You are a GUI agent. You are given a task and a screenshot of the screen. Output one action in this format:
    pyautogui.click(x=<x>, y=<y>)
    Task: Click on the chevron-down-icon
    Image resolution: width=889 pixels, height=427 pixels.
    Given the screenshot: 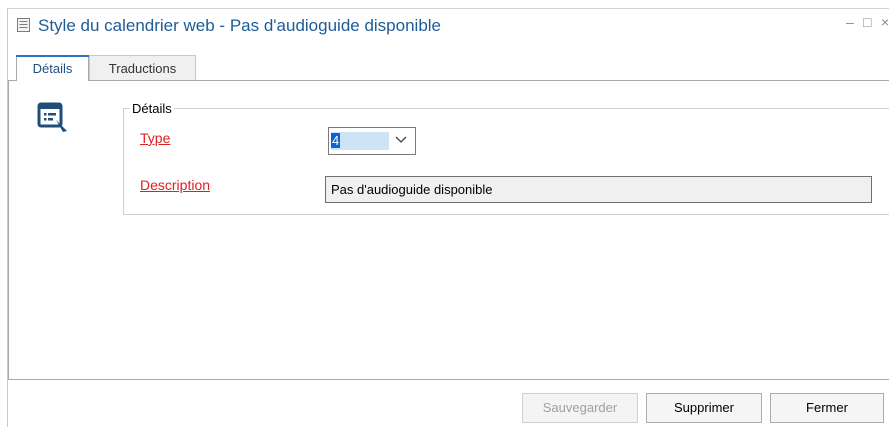 What is the action you would take?
    pyautogui.click(x=401, y=139)
    